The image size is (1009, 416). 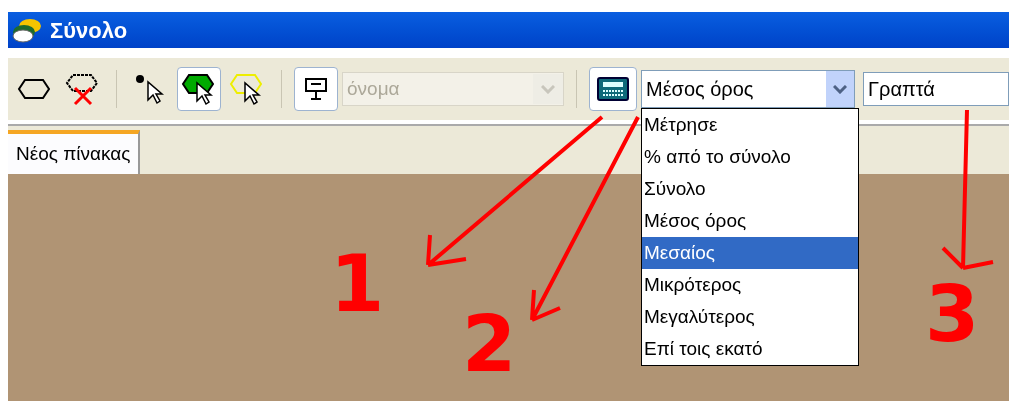 What do you see at coordinates (89, 30) in the screenshot?
I see `window-title: Σύνολο` at bounding box center [89, 30].